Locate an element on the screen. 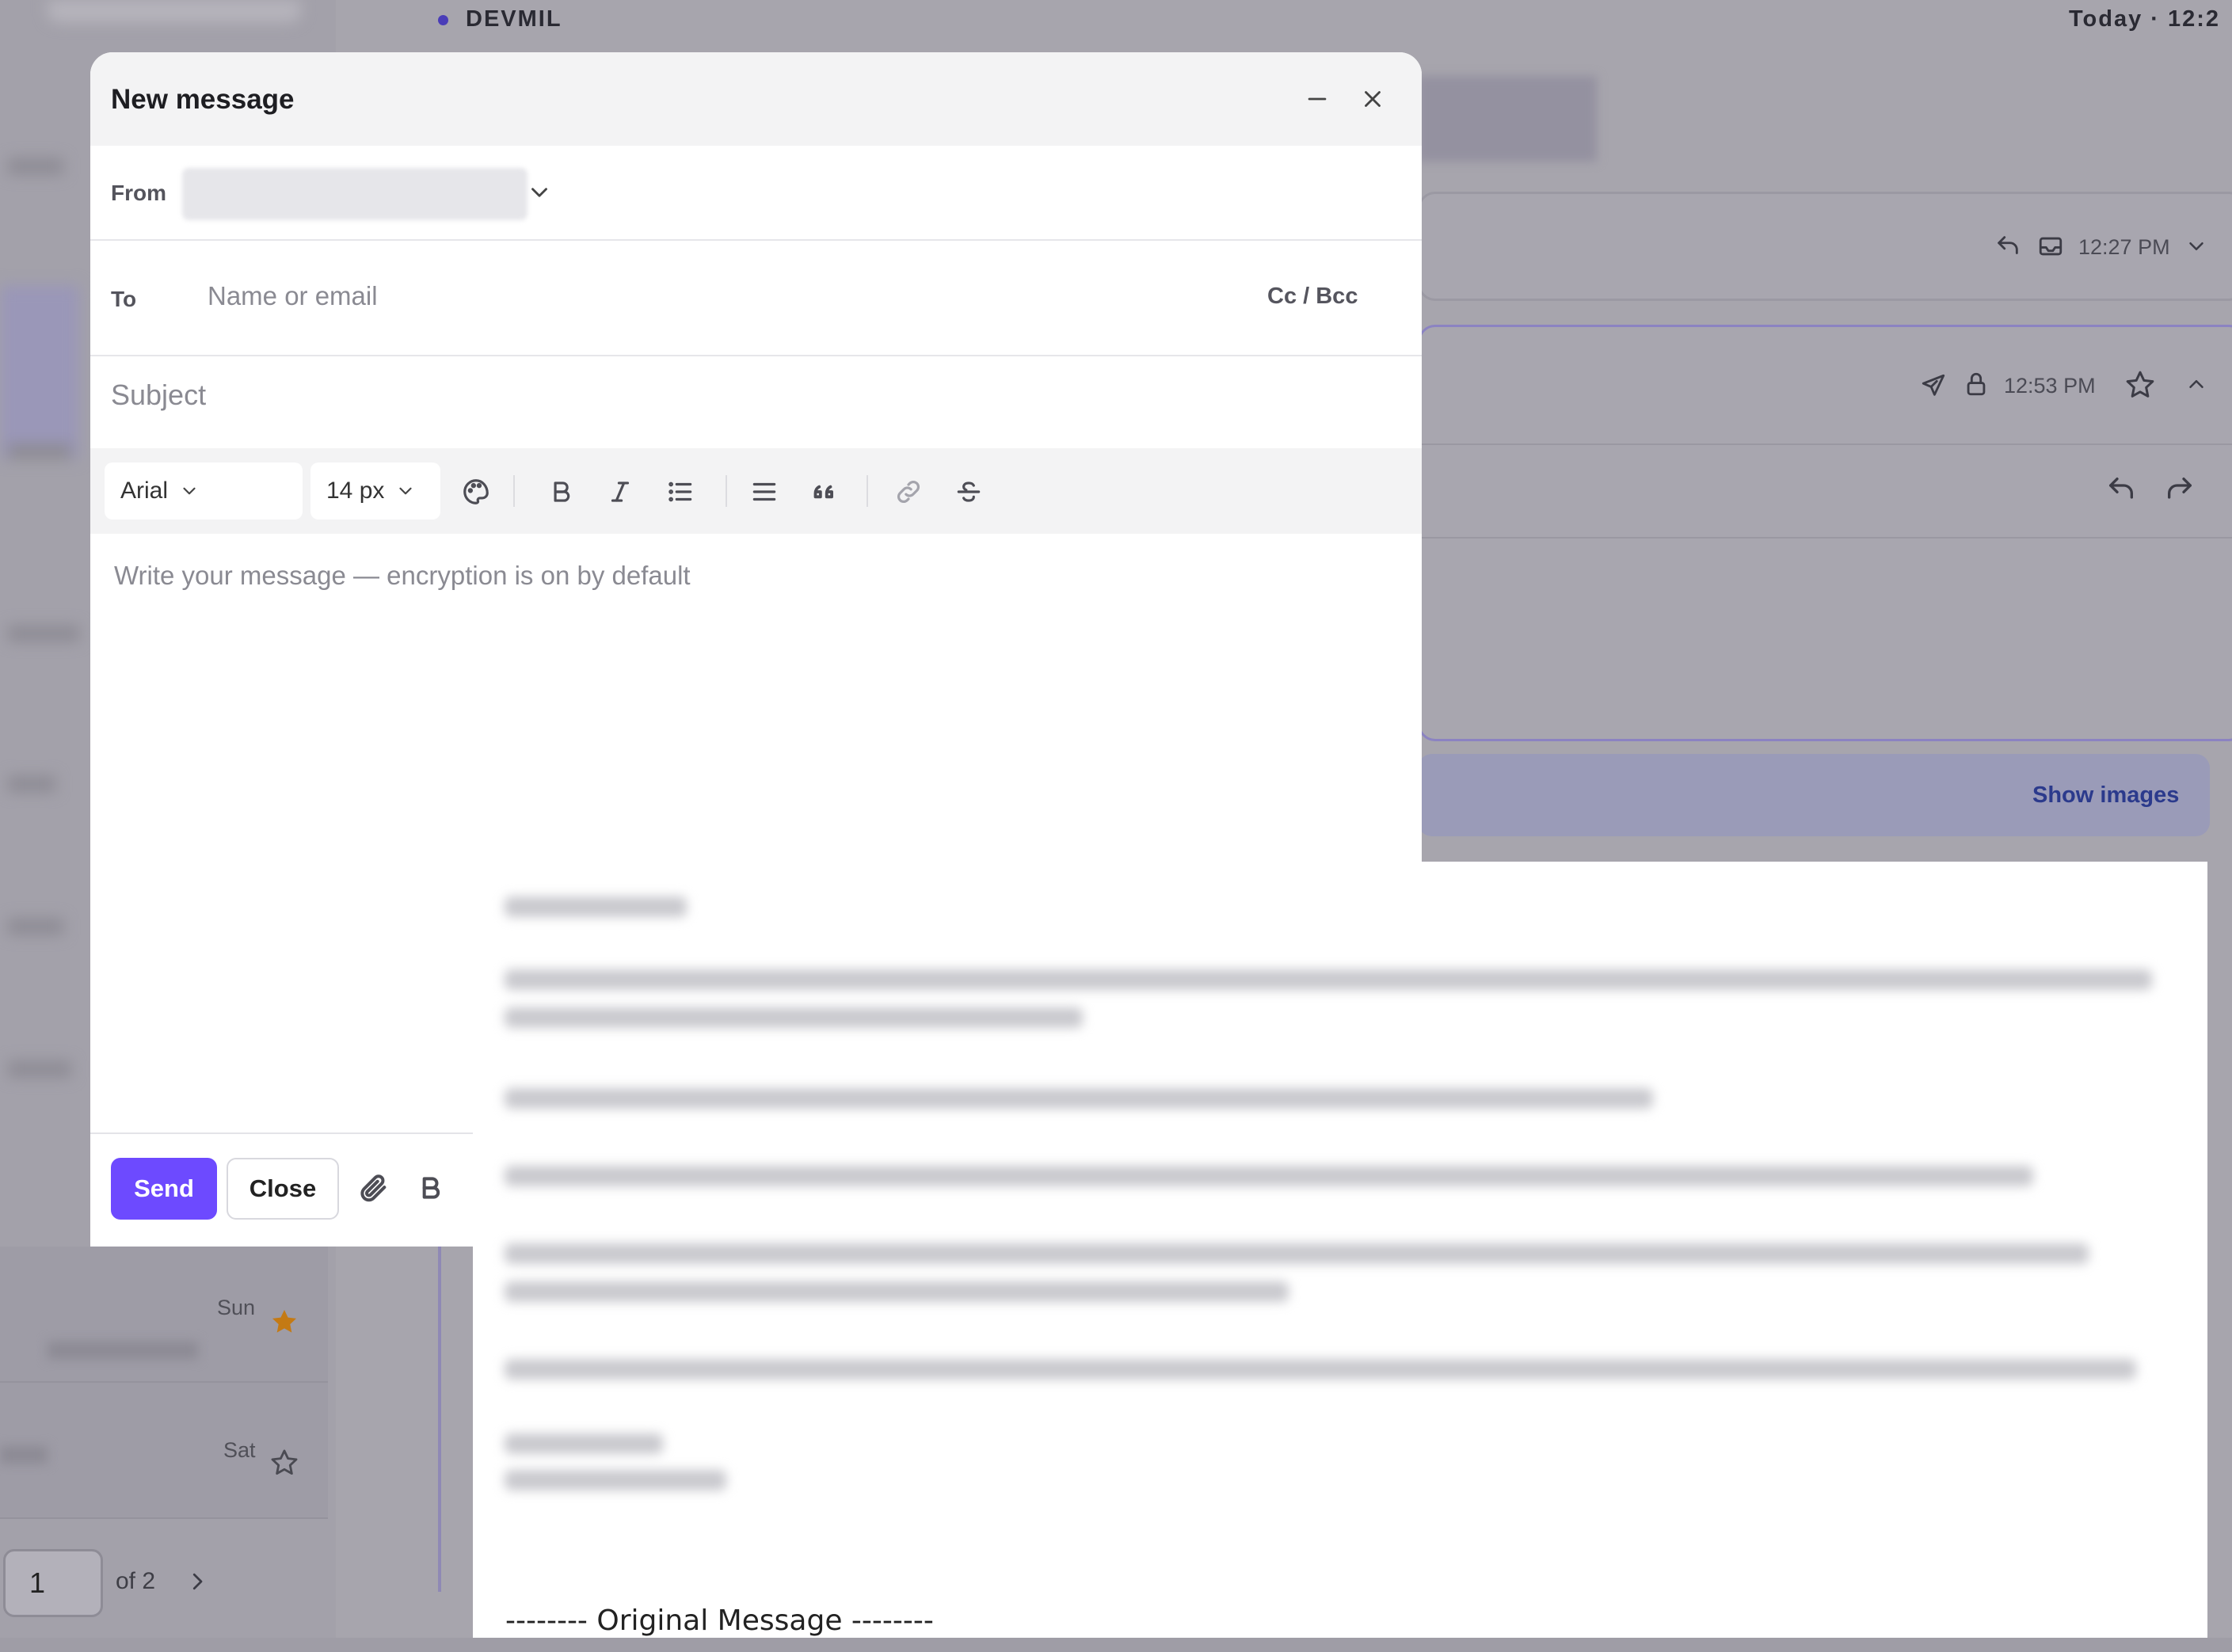 This screenshot has height=1652, width=2232. lock-icon is located at coordinates (1977, 384).